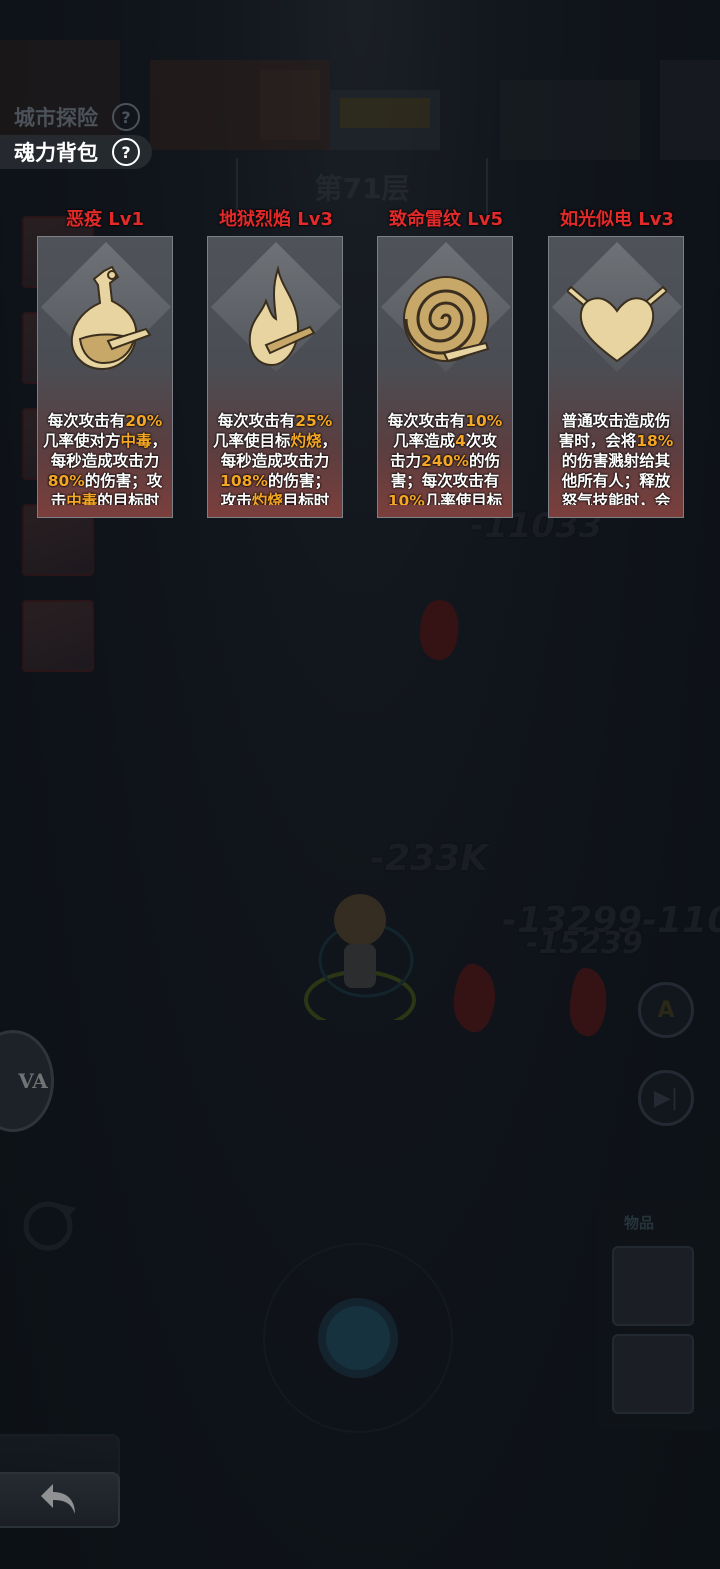 The height and width of the screenshot is (1569, 720). What do you see at coordinates (56, 118) in the screenshot?
I see `city-explore-label: 城市探险` at bounding box center [56, 118].